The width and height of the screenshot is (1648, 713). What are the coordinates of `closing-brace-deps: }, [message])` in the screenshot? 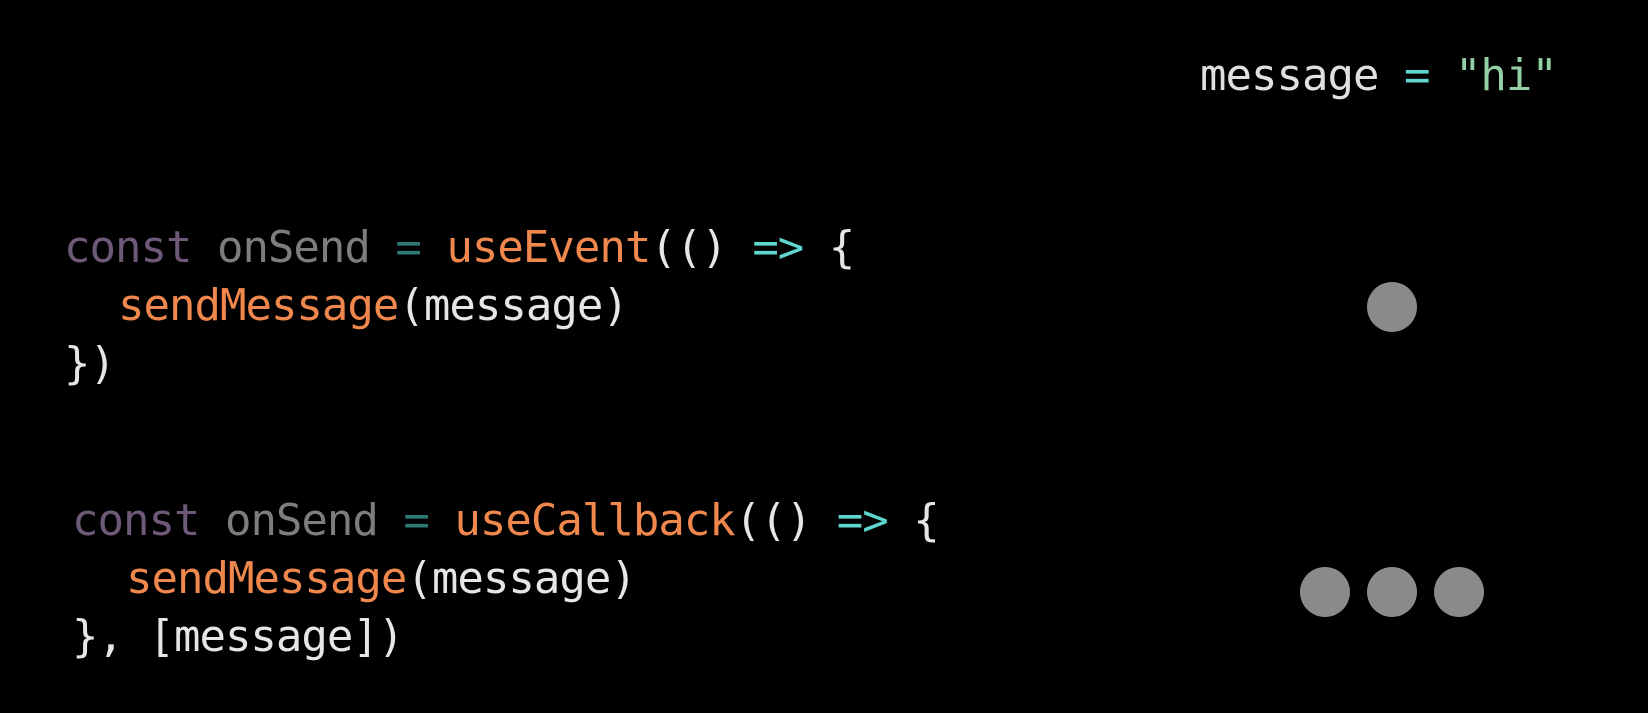 It's located at (238, 636).